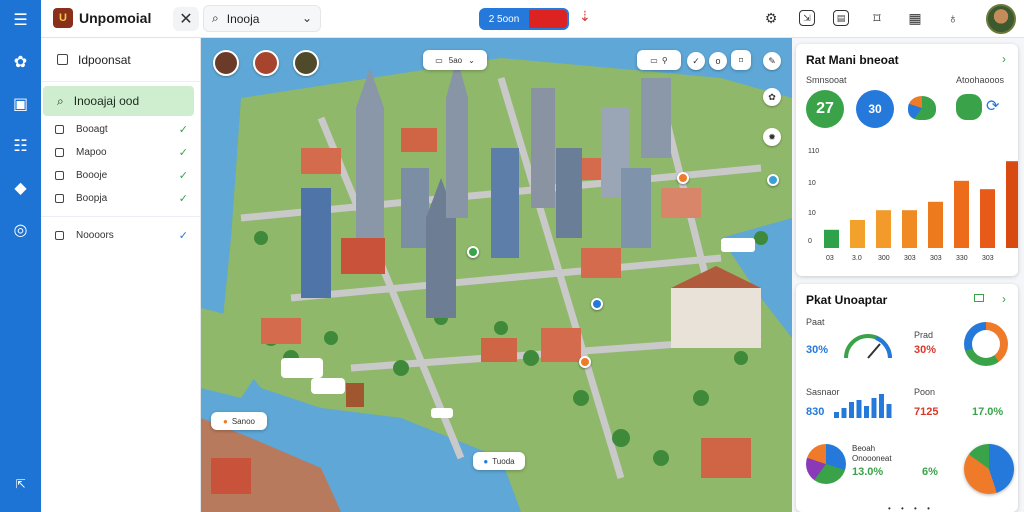 This screenshot has height=512, width=1024. I want to click on side-item: Boopja ✓, so click(120, 198).